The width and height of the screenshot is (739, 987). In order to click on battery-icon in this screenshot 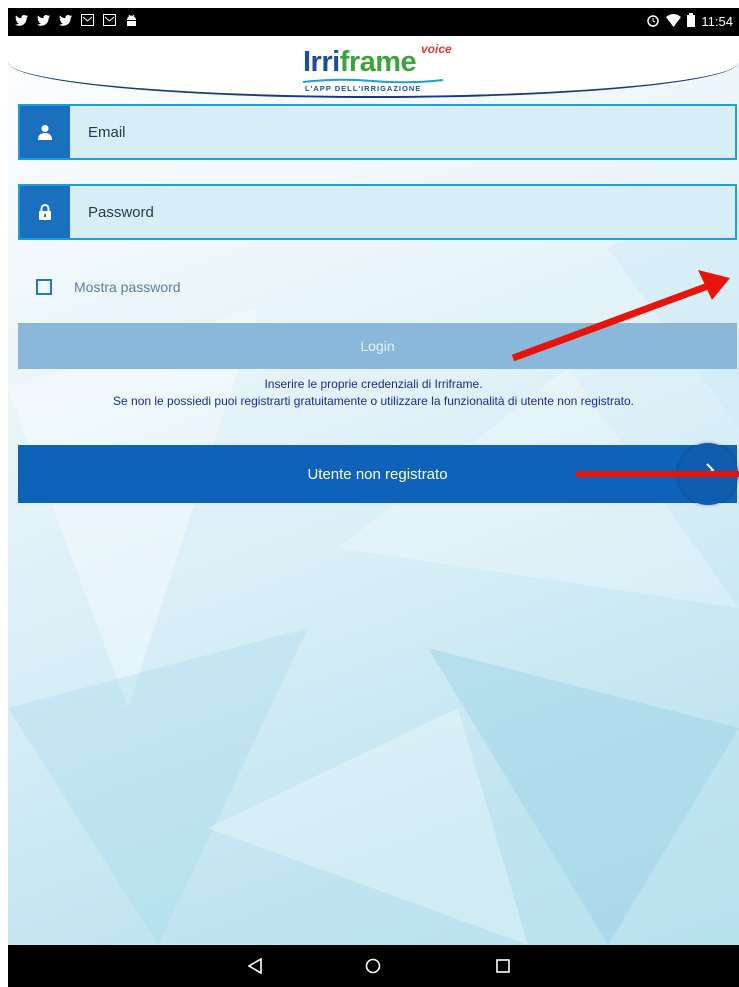, I will do `click(691, 21)`.